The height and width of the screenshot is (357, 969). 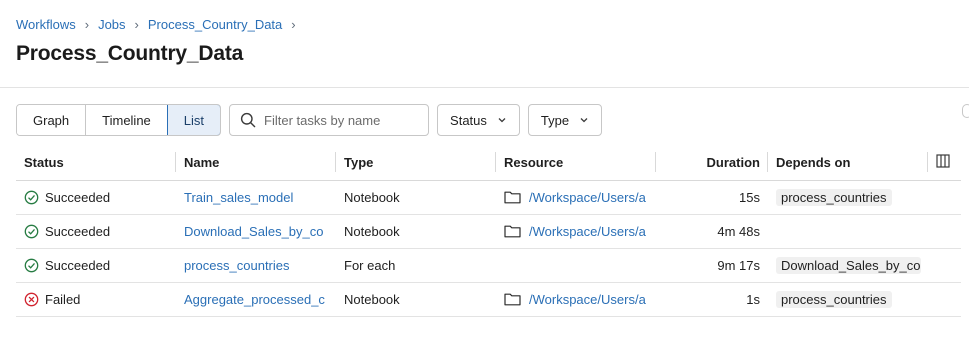 I want to click on search-box, so click(x=329, y=120).